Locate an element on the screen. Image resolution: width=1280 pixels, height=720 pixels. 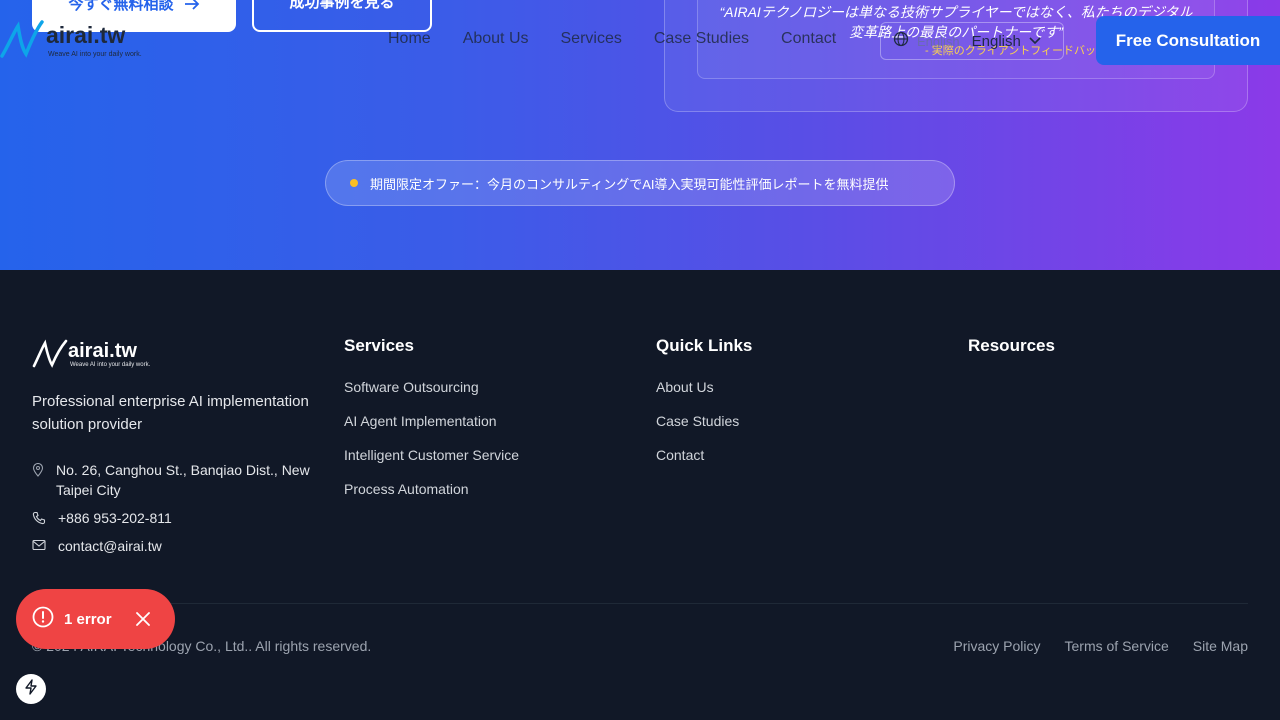
footer-resources-column: Resources is located at coordinates (1011, 356).